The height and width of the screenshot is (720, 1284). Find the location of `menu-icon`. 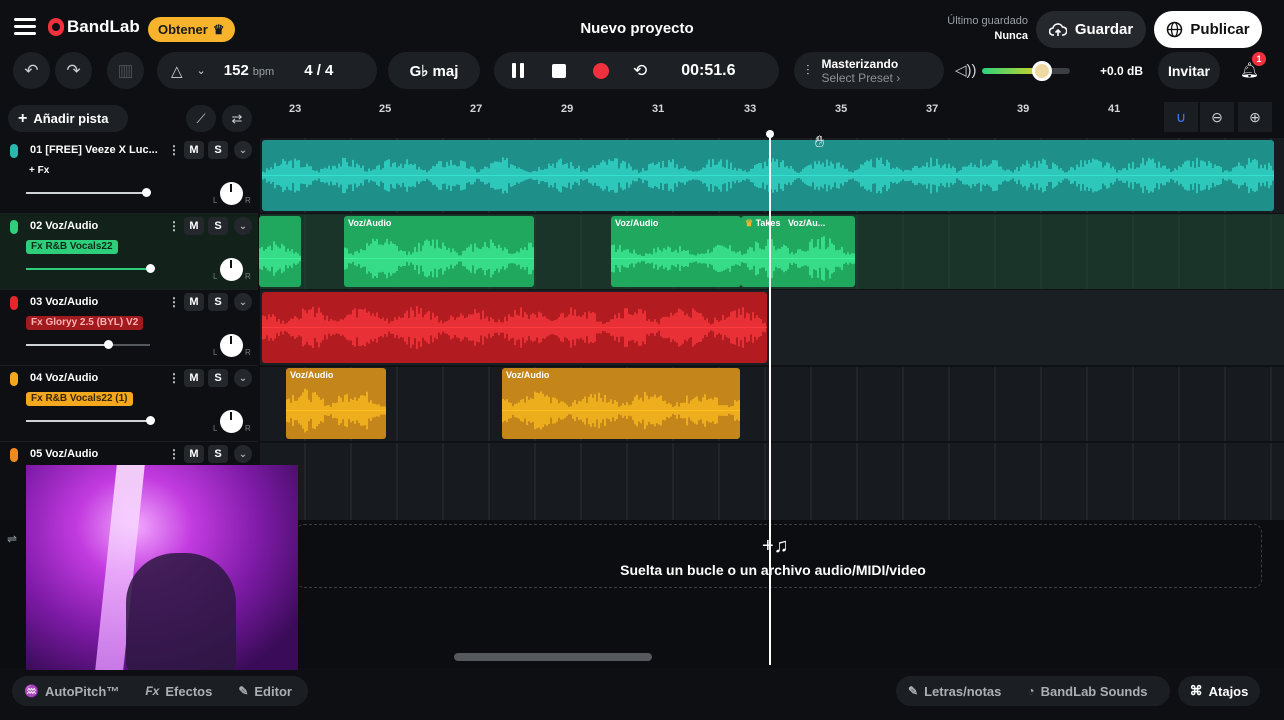

menu-icon is located at coordinates (25, 27).